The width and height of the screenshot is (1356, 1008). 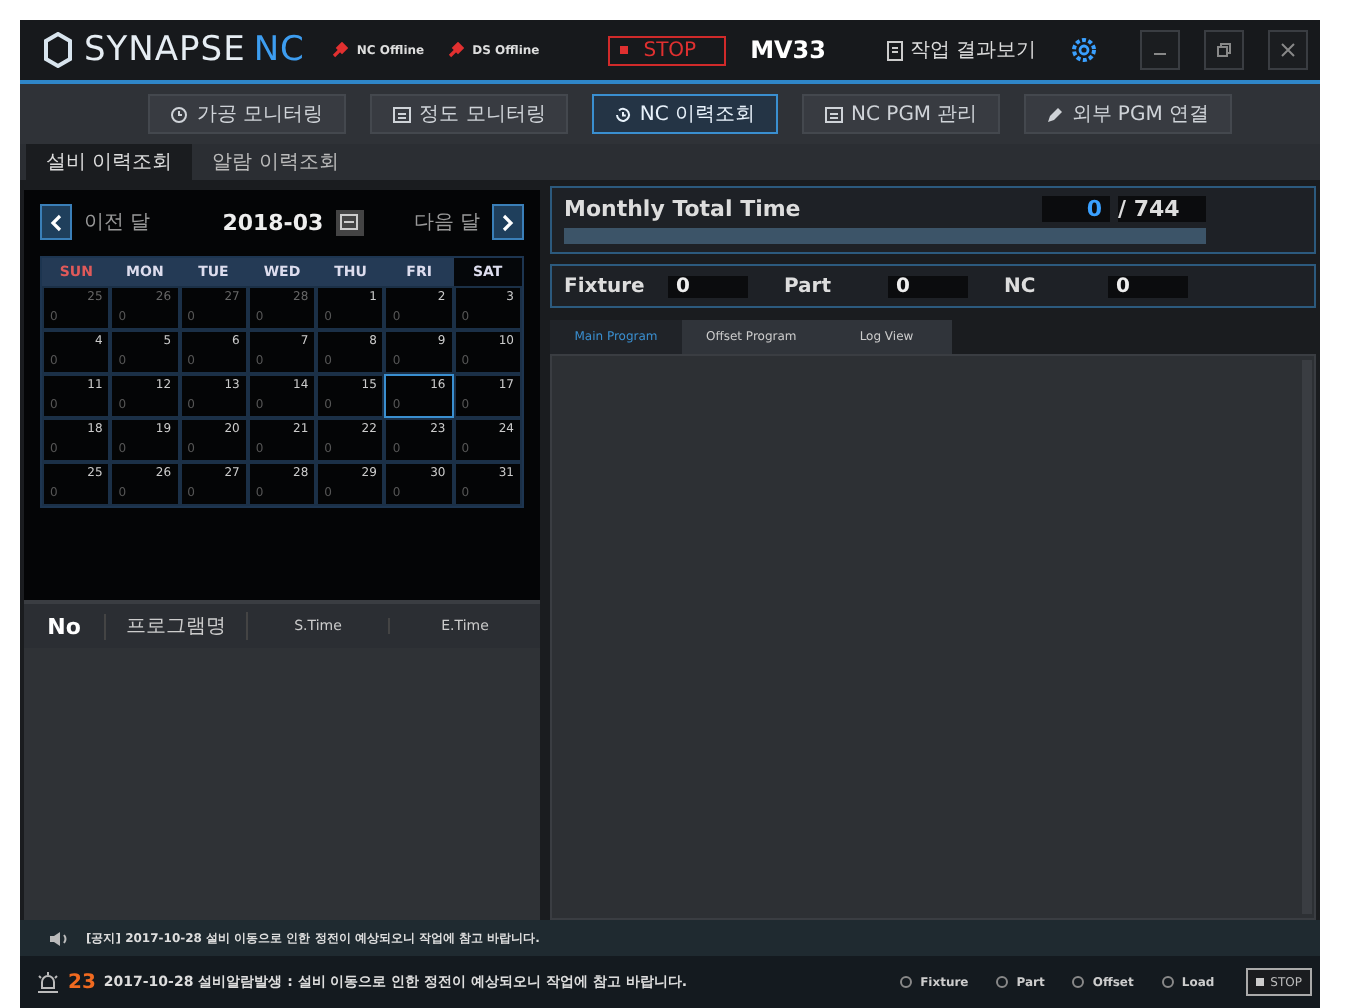 What do you see at coordinates (894, 50) in the screenshot?
I see `document-icon` at bounding box center [894, 50].